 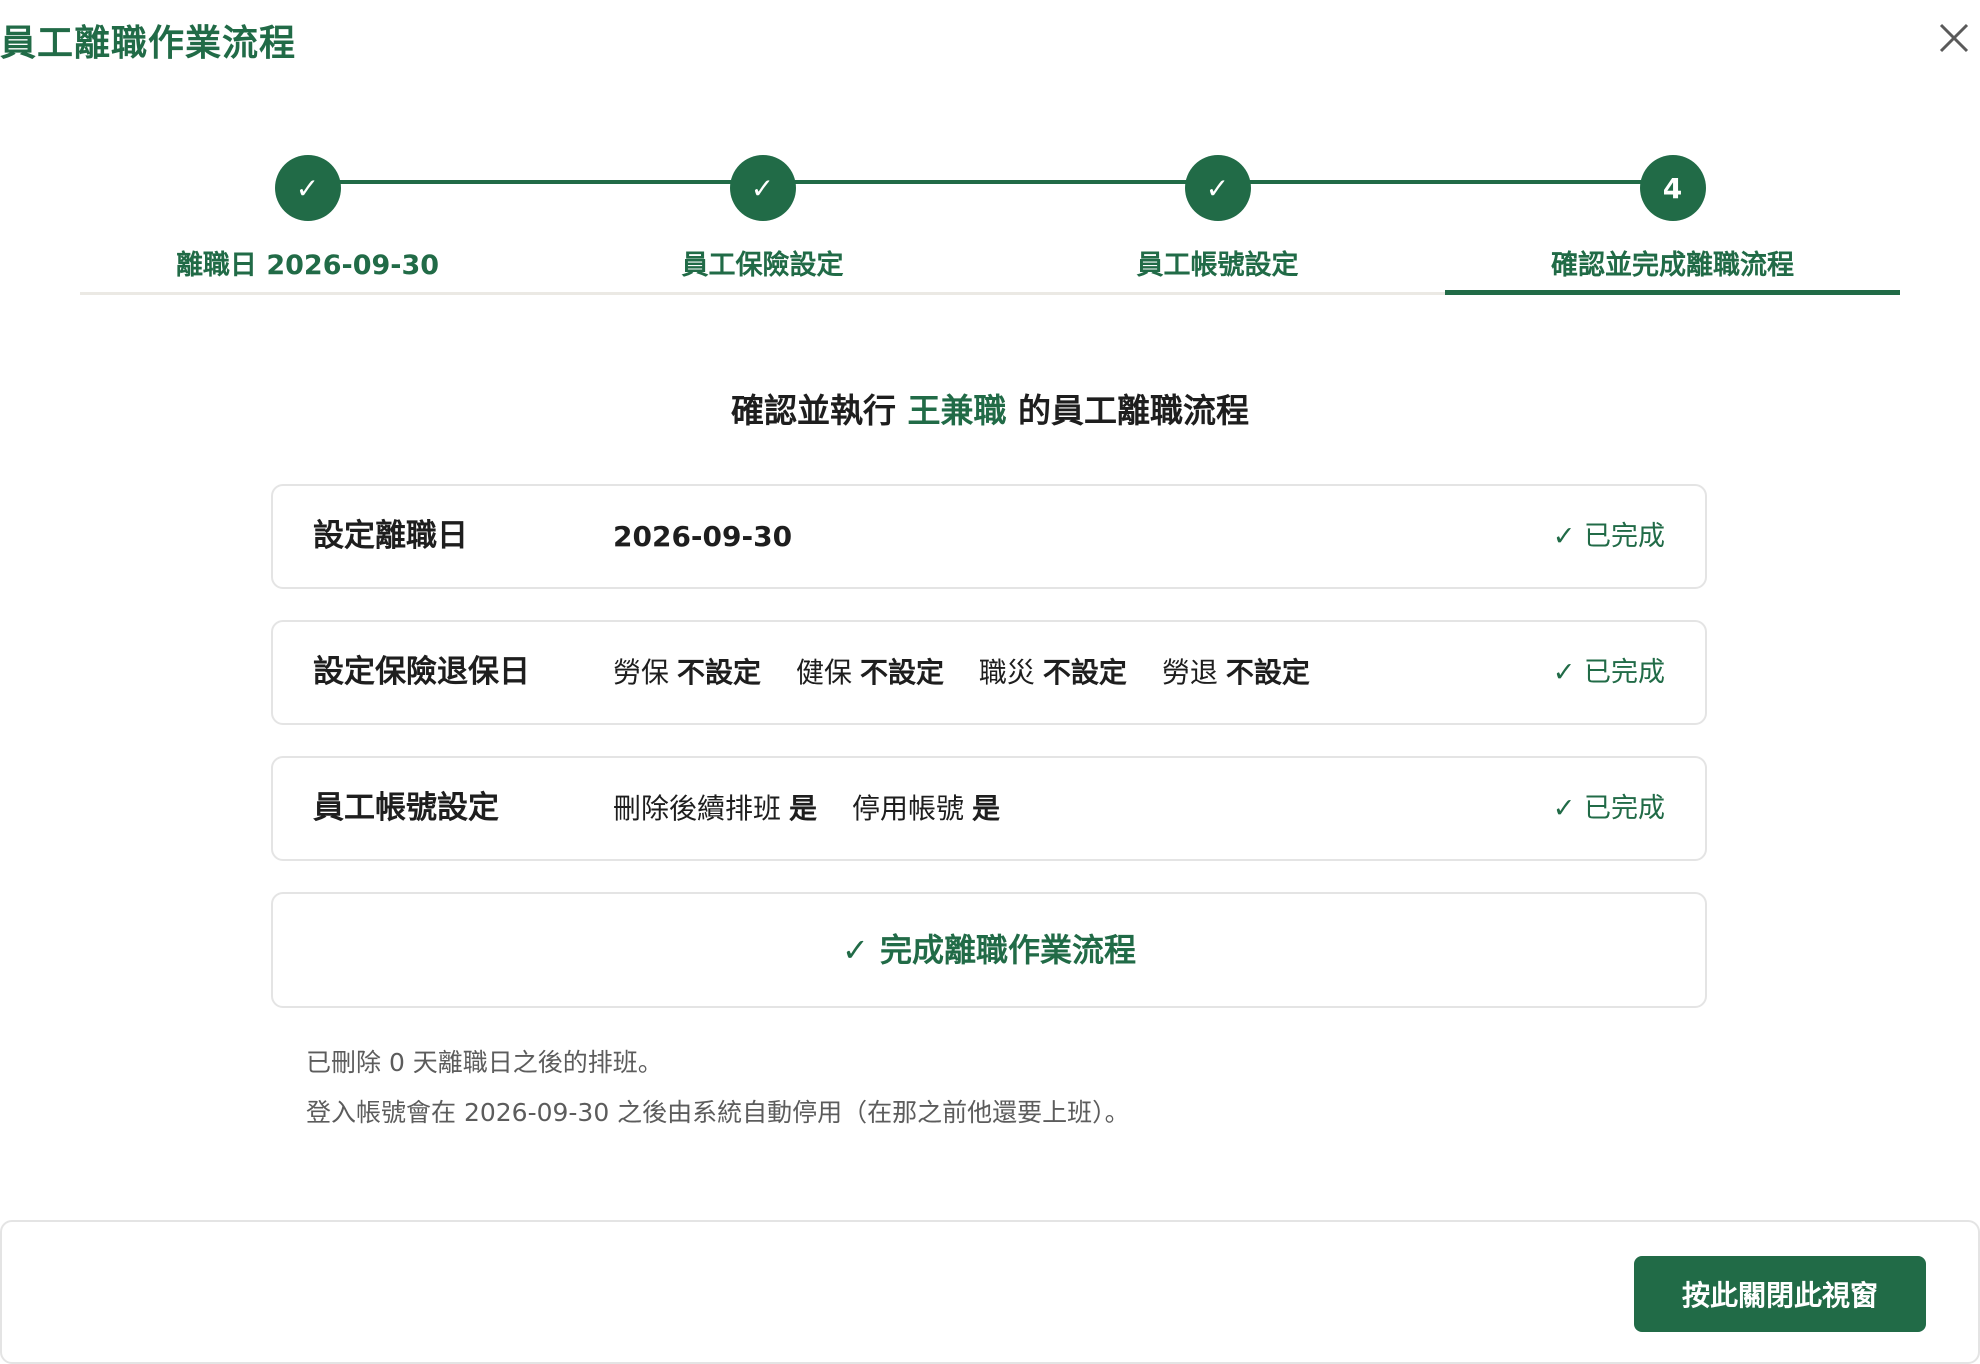 I want to click on resign-date-card: 設定離職日 2026-09-30 ✓ 已完成, so click(x=989, y=536).